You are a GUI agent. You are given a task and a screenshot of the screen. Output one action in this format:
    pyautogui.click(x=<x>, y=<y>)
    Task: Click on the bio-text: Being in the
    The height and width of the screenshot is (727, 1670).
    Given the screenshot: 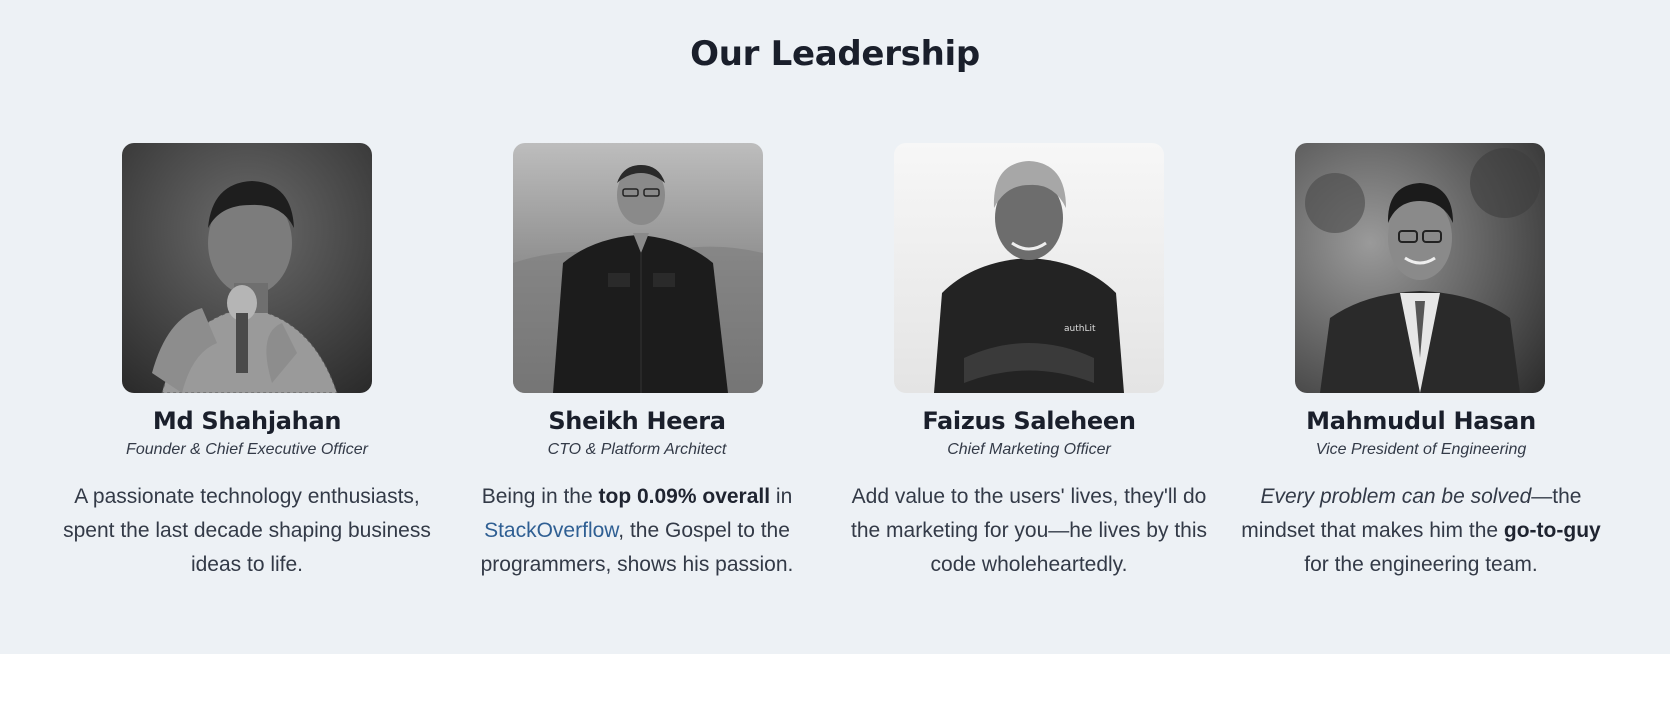 What is the action you would take?
    pyautogui.click(x=540, y=496)
    